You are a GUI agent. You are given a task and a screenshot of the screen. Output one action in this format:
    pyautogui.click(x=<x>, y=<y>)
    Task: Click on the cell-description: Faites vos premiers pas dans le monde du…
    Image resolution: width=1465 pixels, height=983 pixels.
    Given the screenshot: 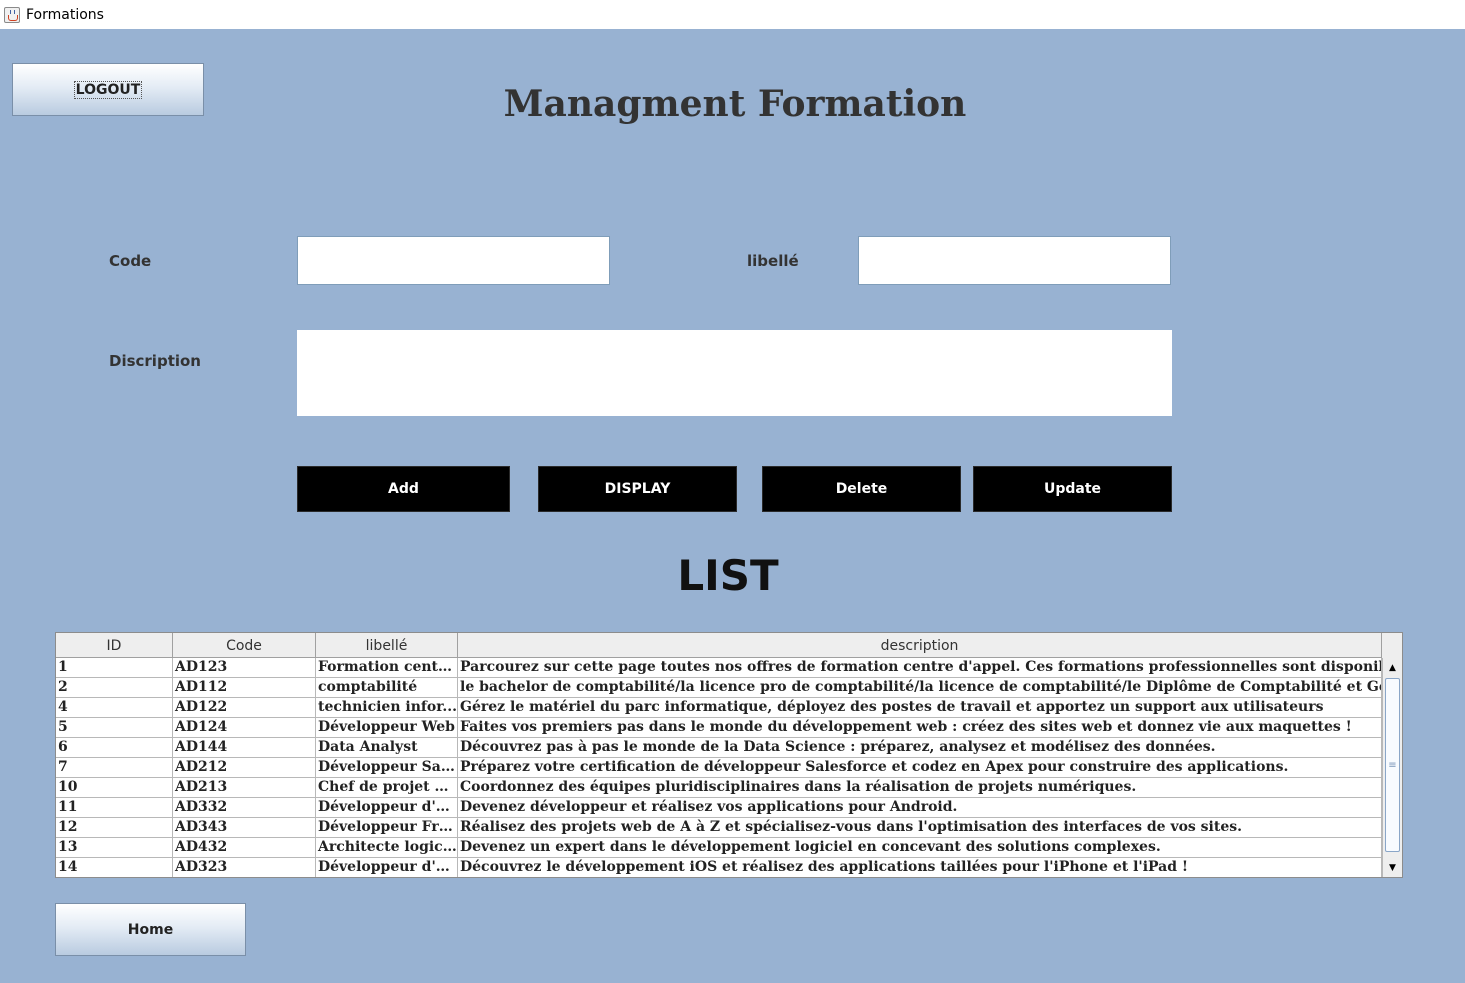 What is the action you would take?
    pyautogui.click(x=920, y=727)
    